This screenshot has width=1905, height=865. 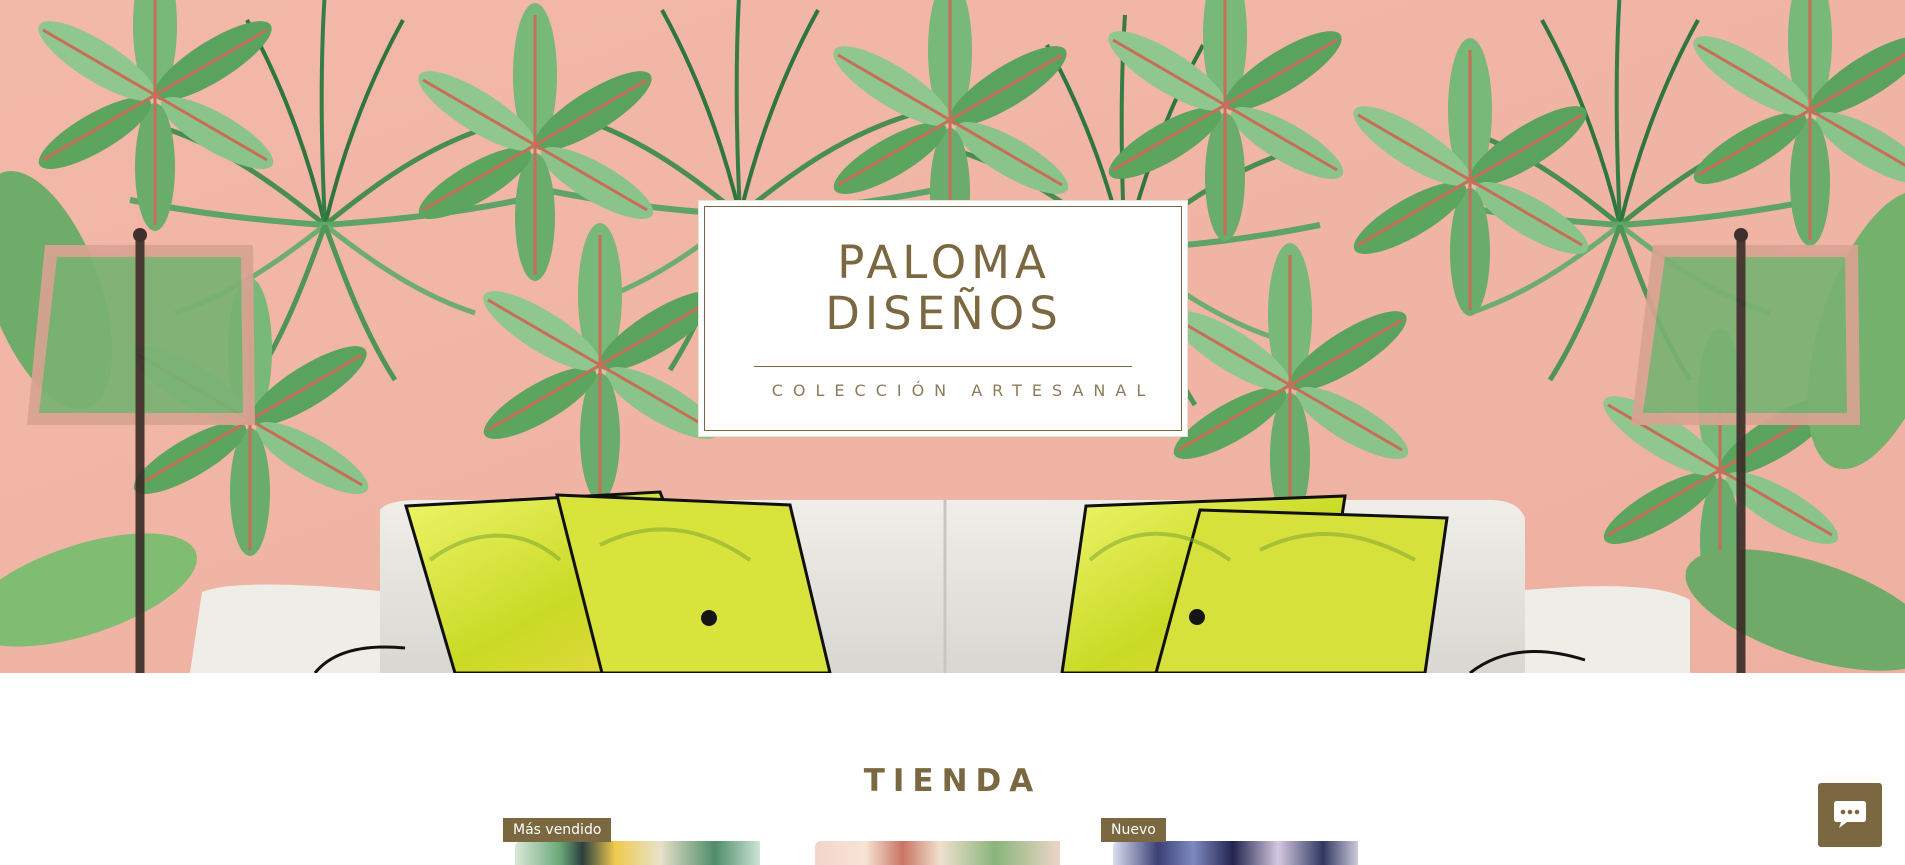 I want to click on product-card-3: Nuevo, so click(x=1228, y=841).